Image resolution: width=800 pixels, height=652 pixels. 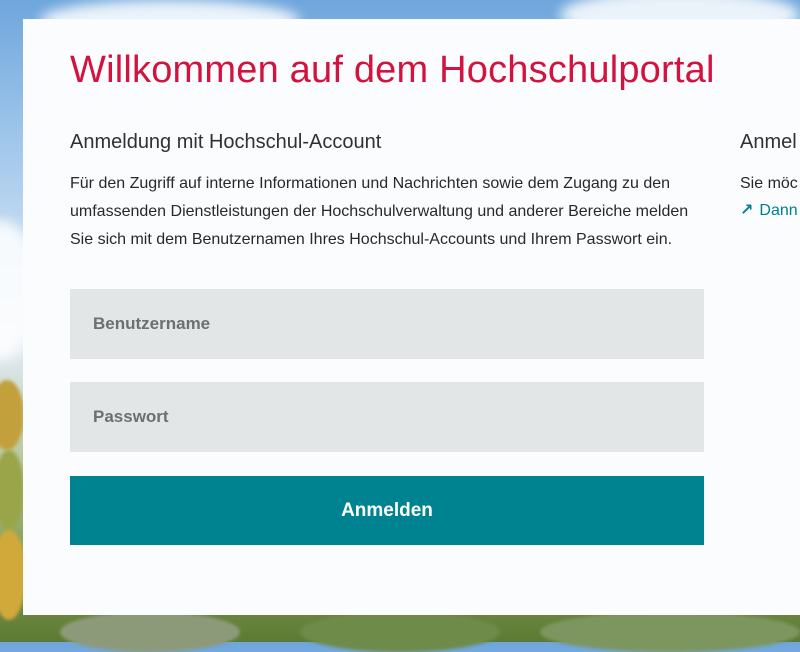 What do you see at coordinates (387, 417) in the screenshot?
I see `password-input` at bounding box center [387, 417].